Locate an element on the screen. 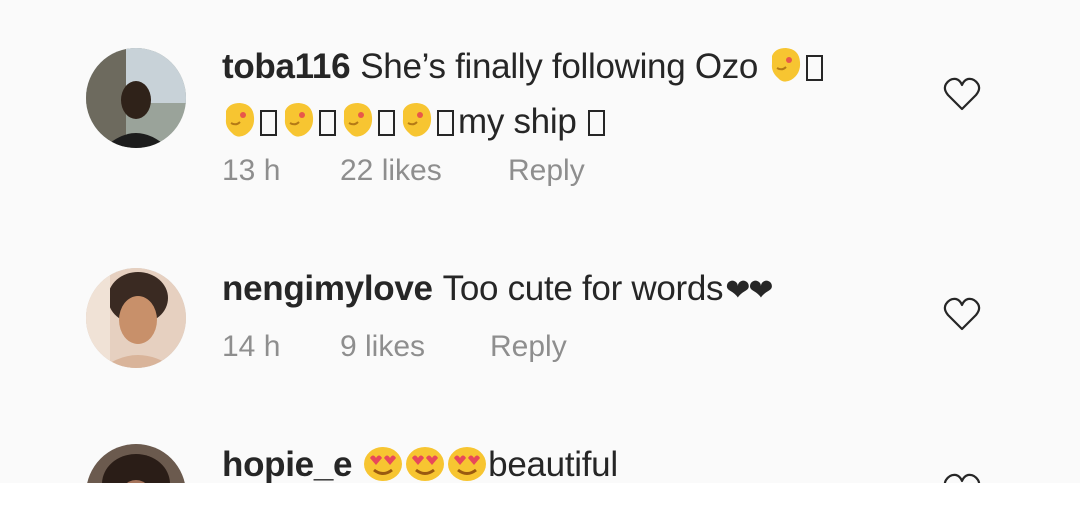 This screenshot has width=1080, height=527. comment-text: nengimylove Too cute for words❤❤ is located at coordinates (567, 289).